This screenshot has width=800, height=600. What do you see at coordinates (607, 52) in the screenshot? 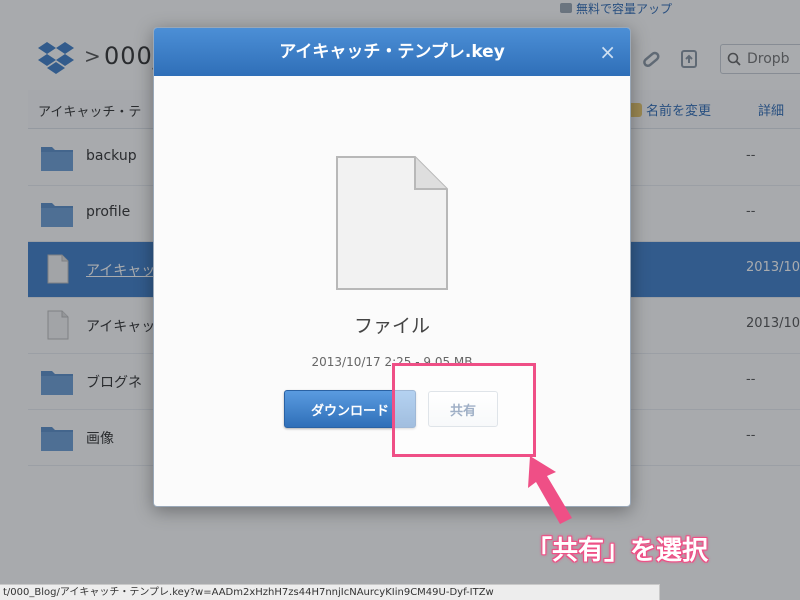
I see `close-icon: ×` at bounding box center [607, 52].